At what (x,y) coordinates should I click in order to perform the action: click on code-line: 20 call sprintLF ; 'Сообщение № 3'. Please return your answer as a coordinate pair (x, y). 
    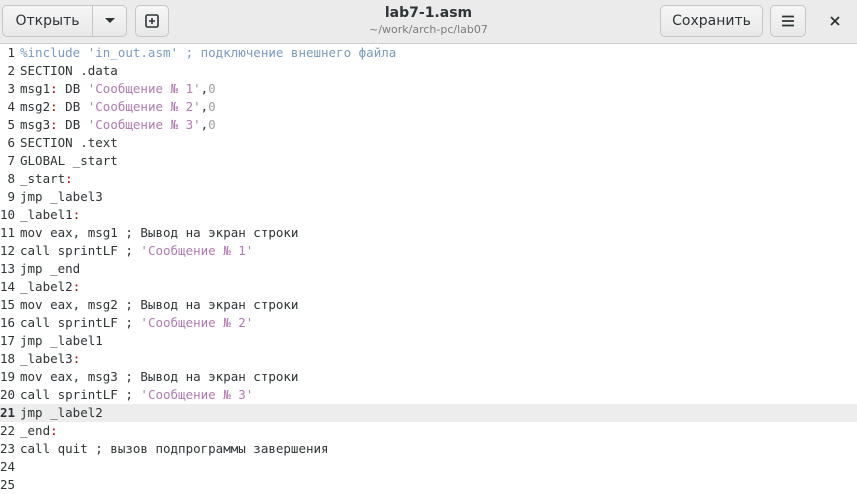
    Looking at the image, I should click on (428, 395).